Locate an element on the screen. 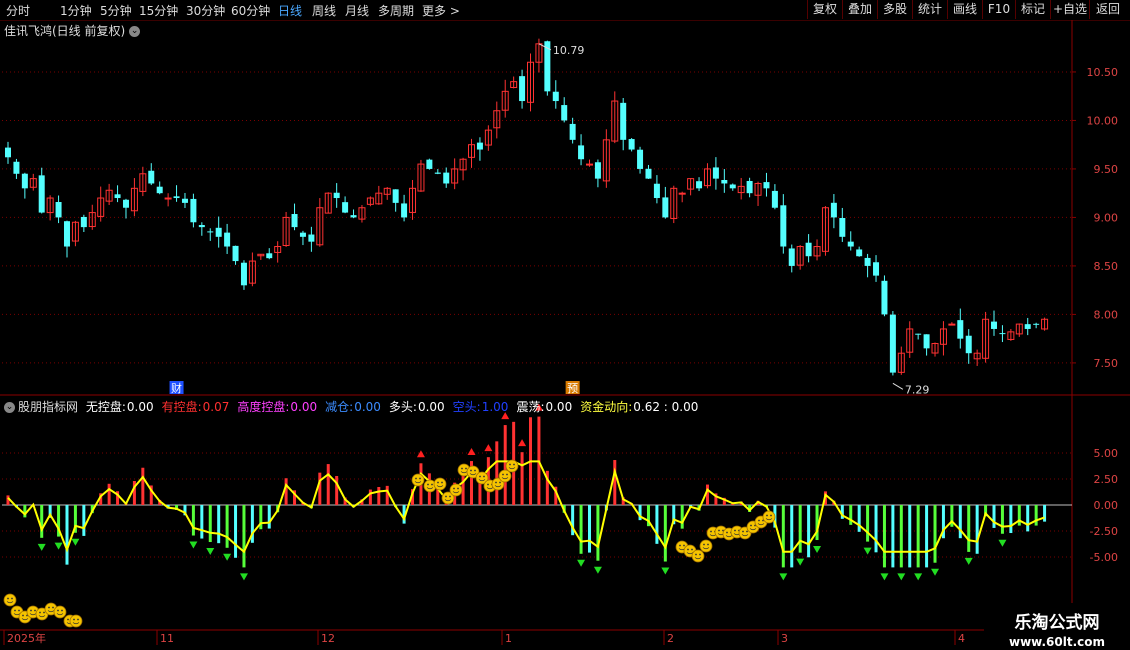  price-tick-label: 9.00 is located at coordinates (1106, 217).